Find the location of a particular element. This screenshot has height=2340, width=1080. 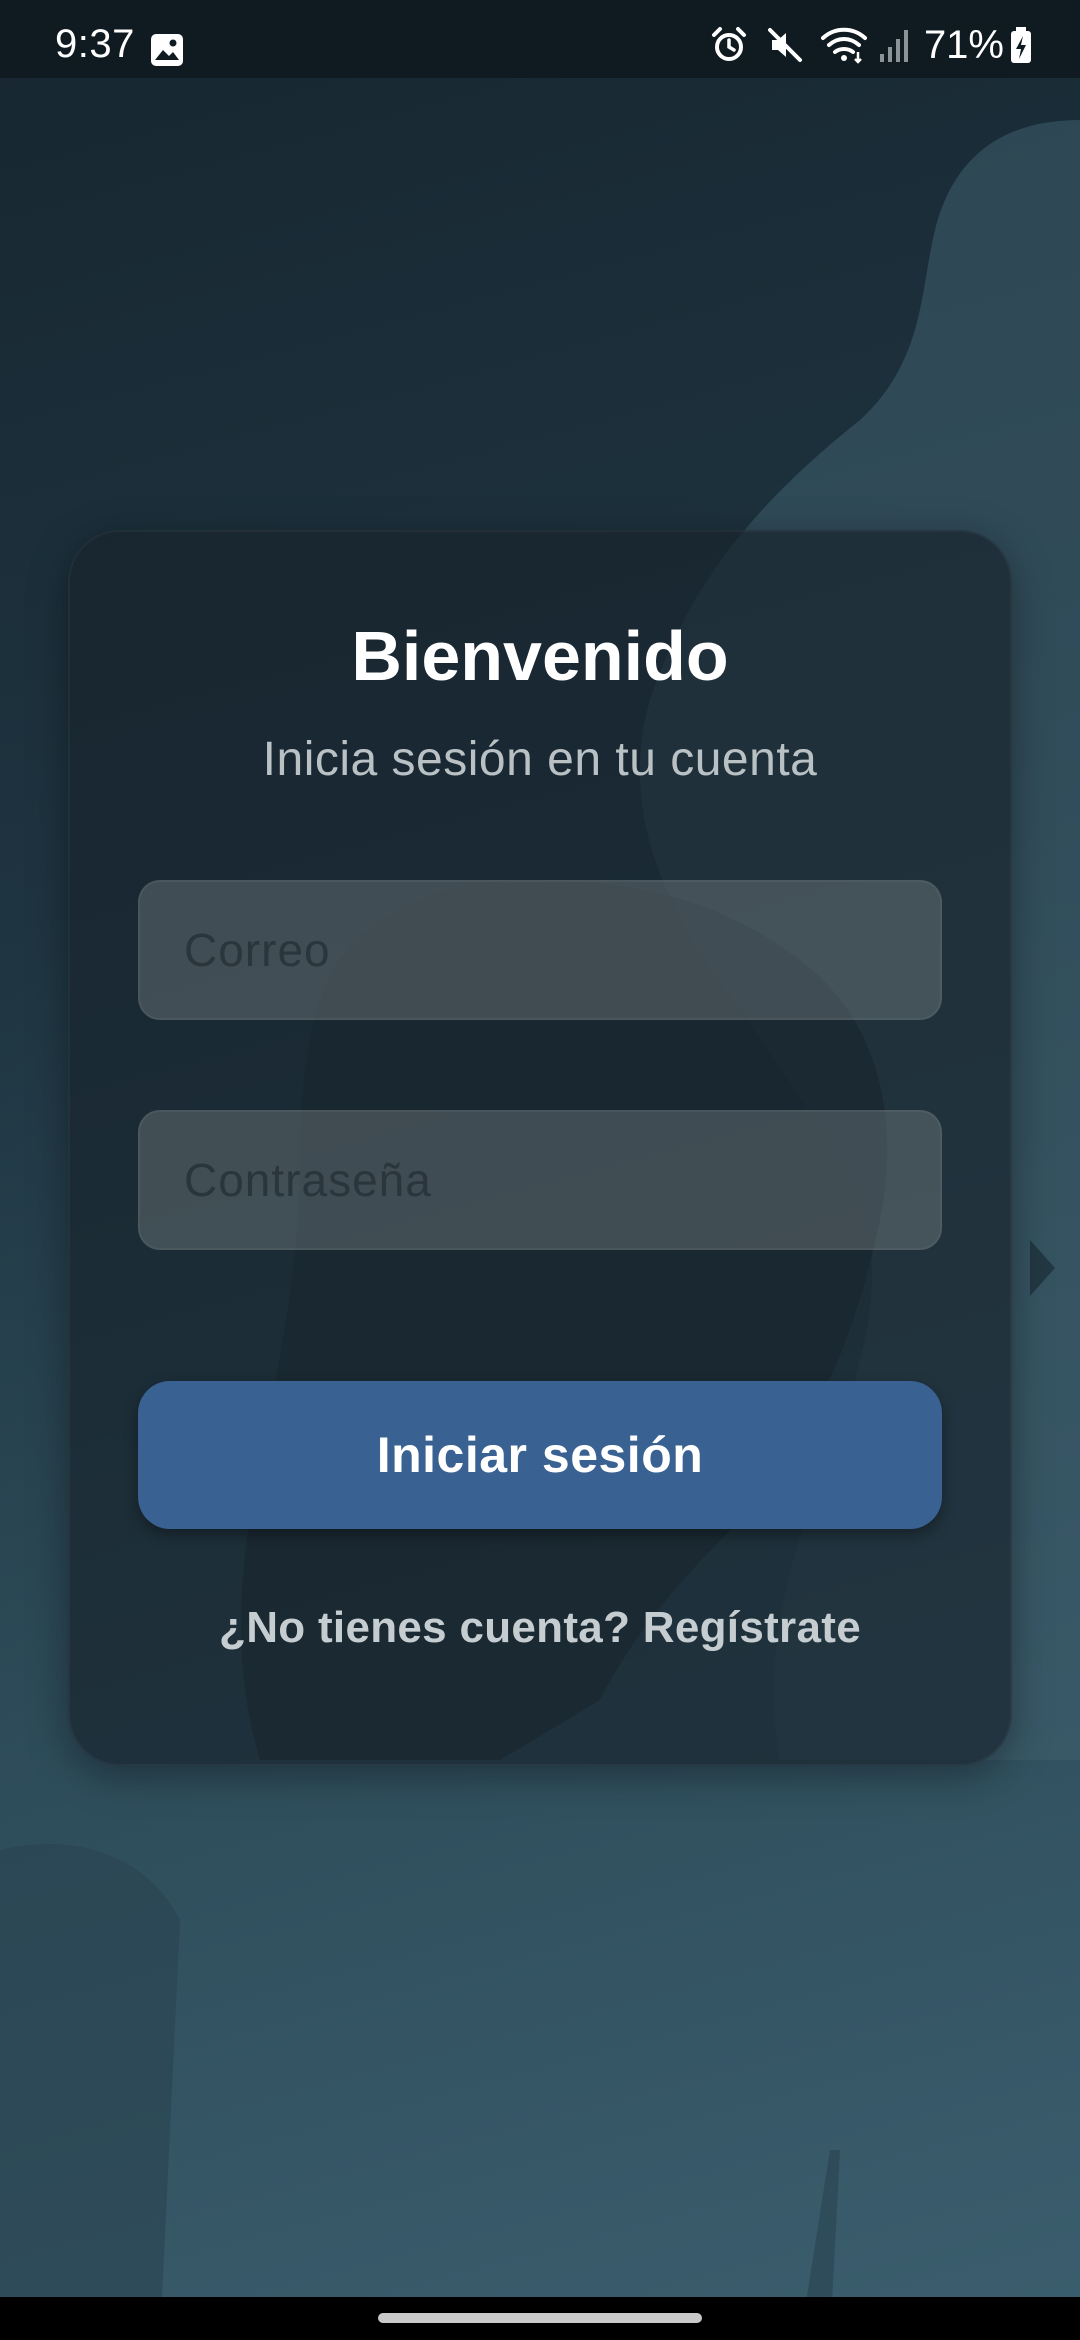

register-link: ¿No tienes cuenta? Regístrate is located at coordinates (540, 1628).